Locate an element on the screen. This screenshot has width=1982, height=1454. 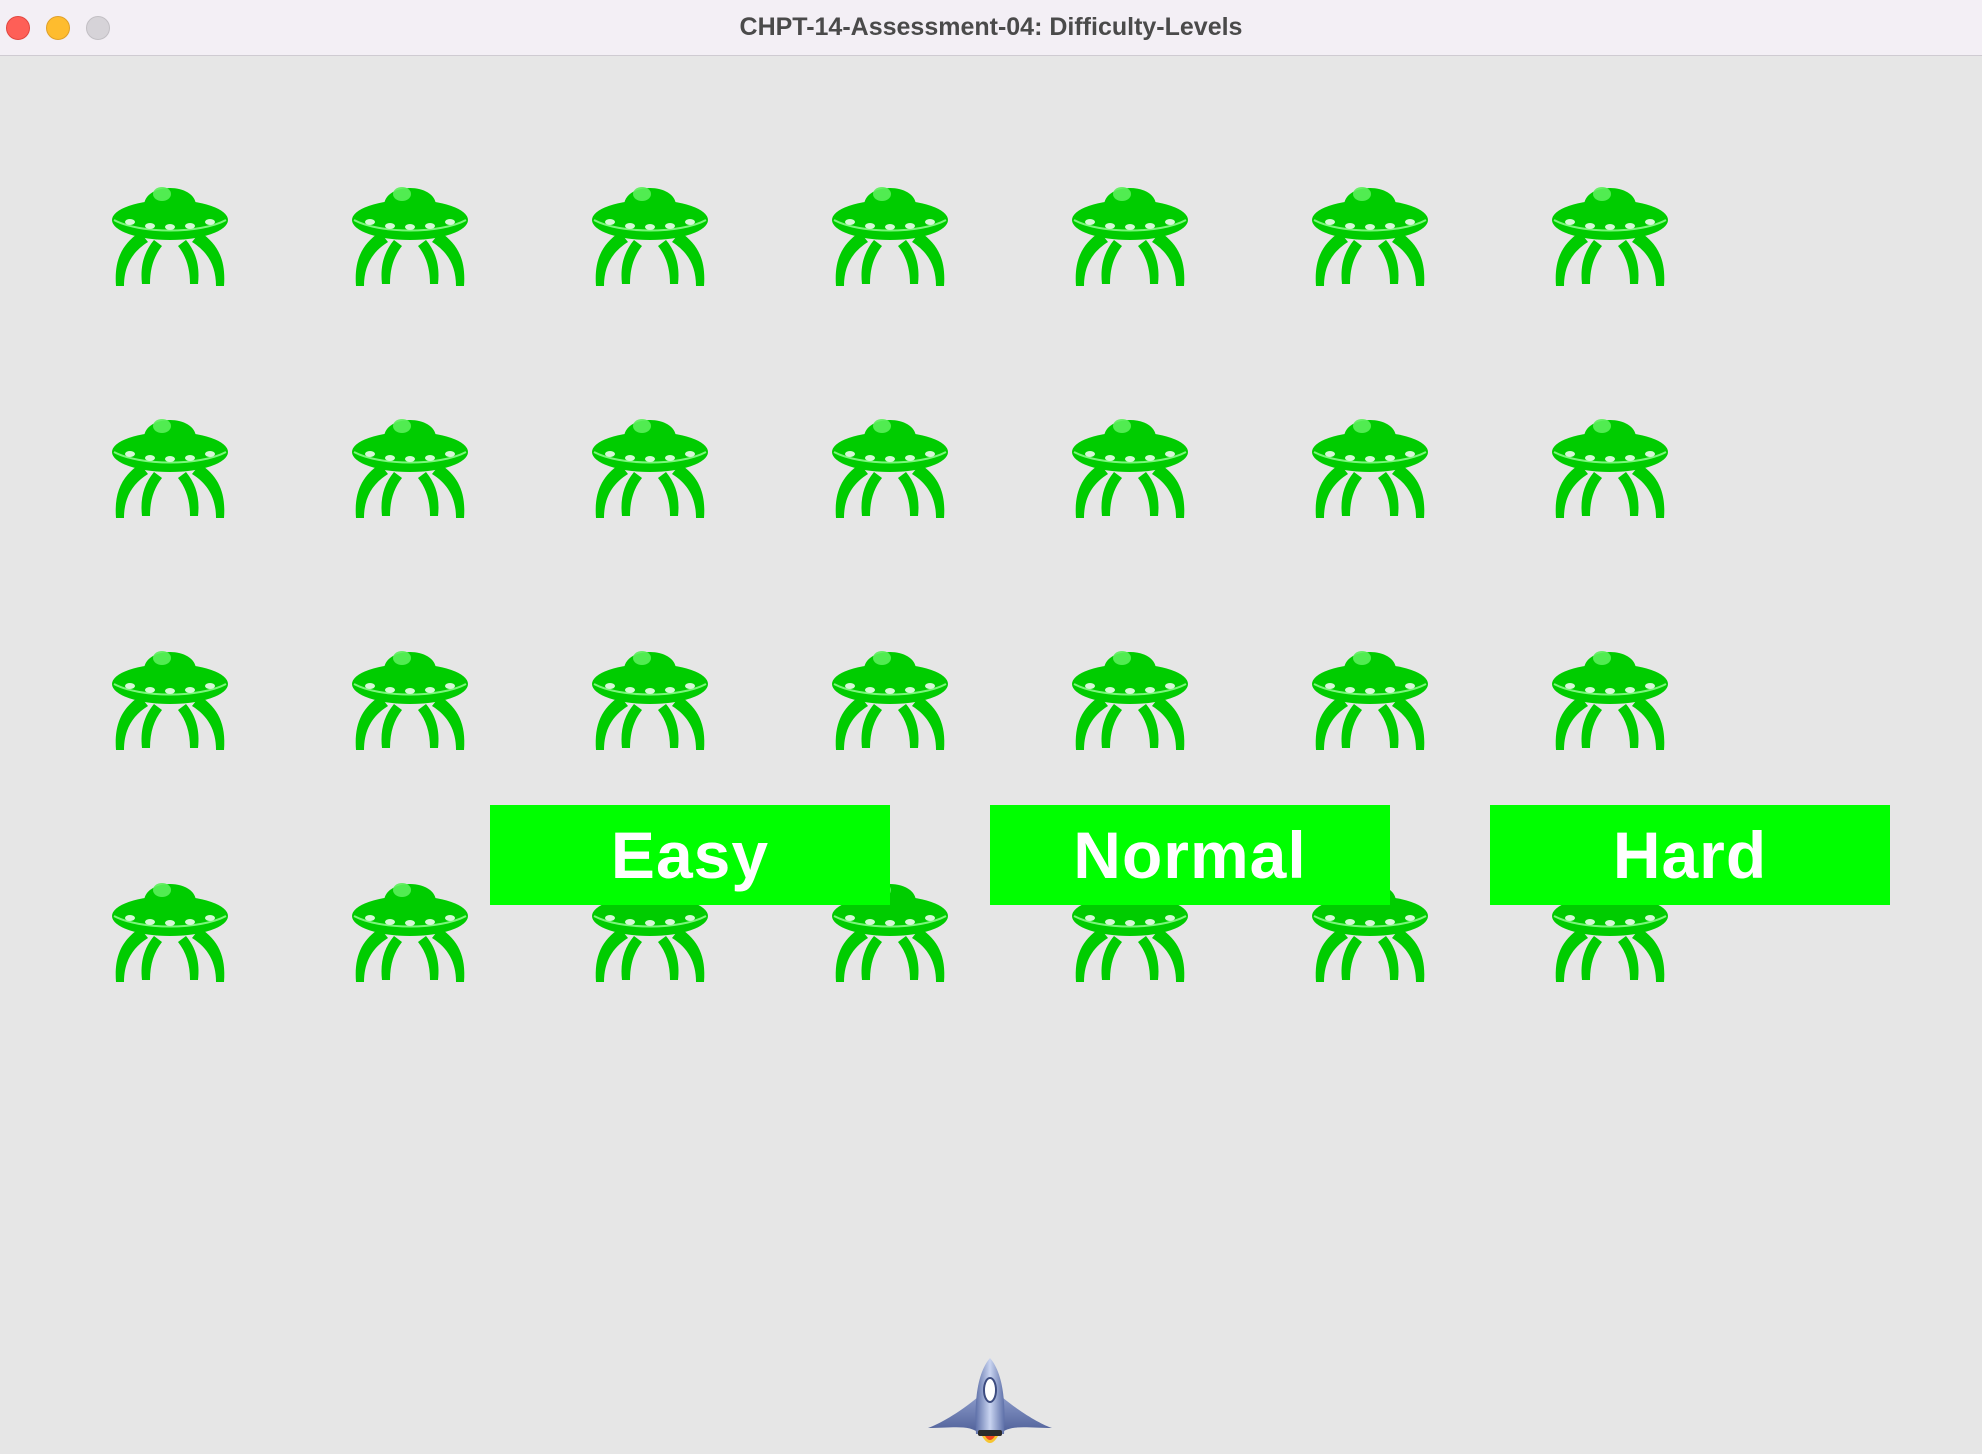
window-title: CHPT-14-Assessment-04: Difficulty-Levels is located at coordinates (991, 27).